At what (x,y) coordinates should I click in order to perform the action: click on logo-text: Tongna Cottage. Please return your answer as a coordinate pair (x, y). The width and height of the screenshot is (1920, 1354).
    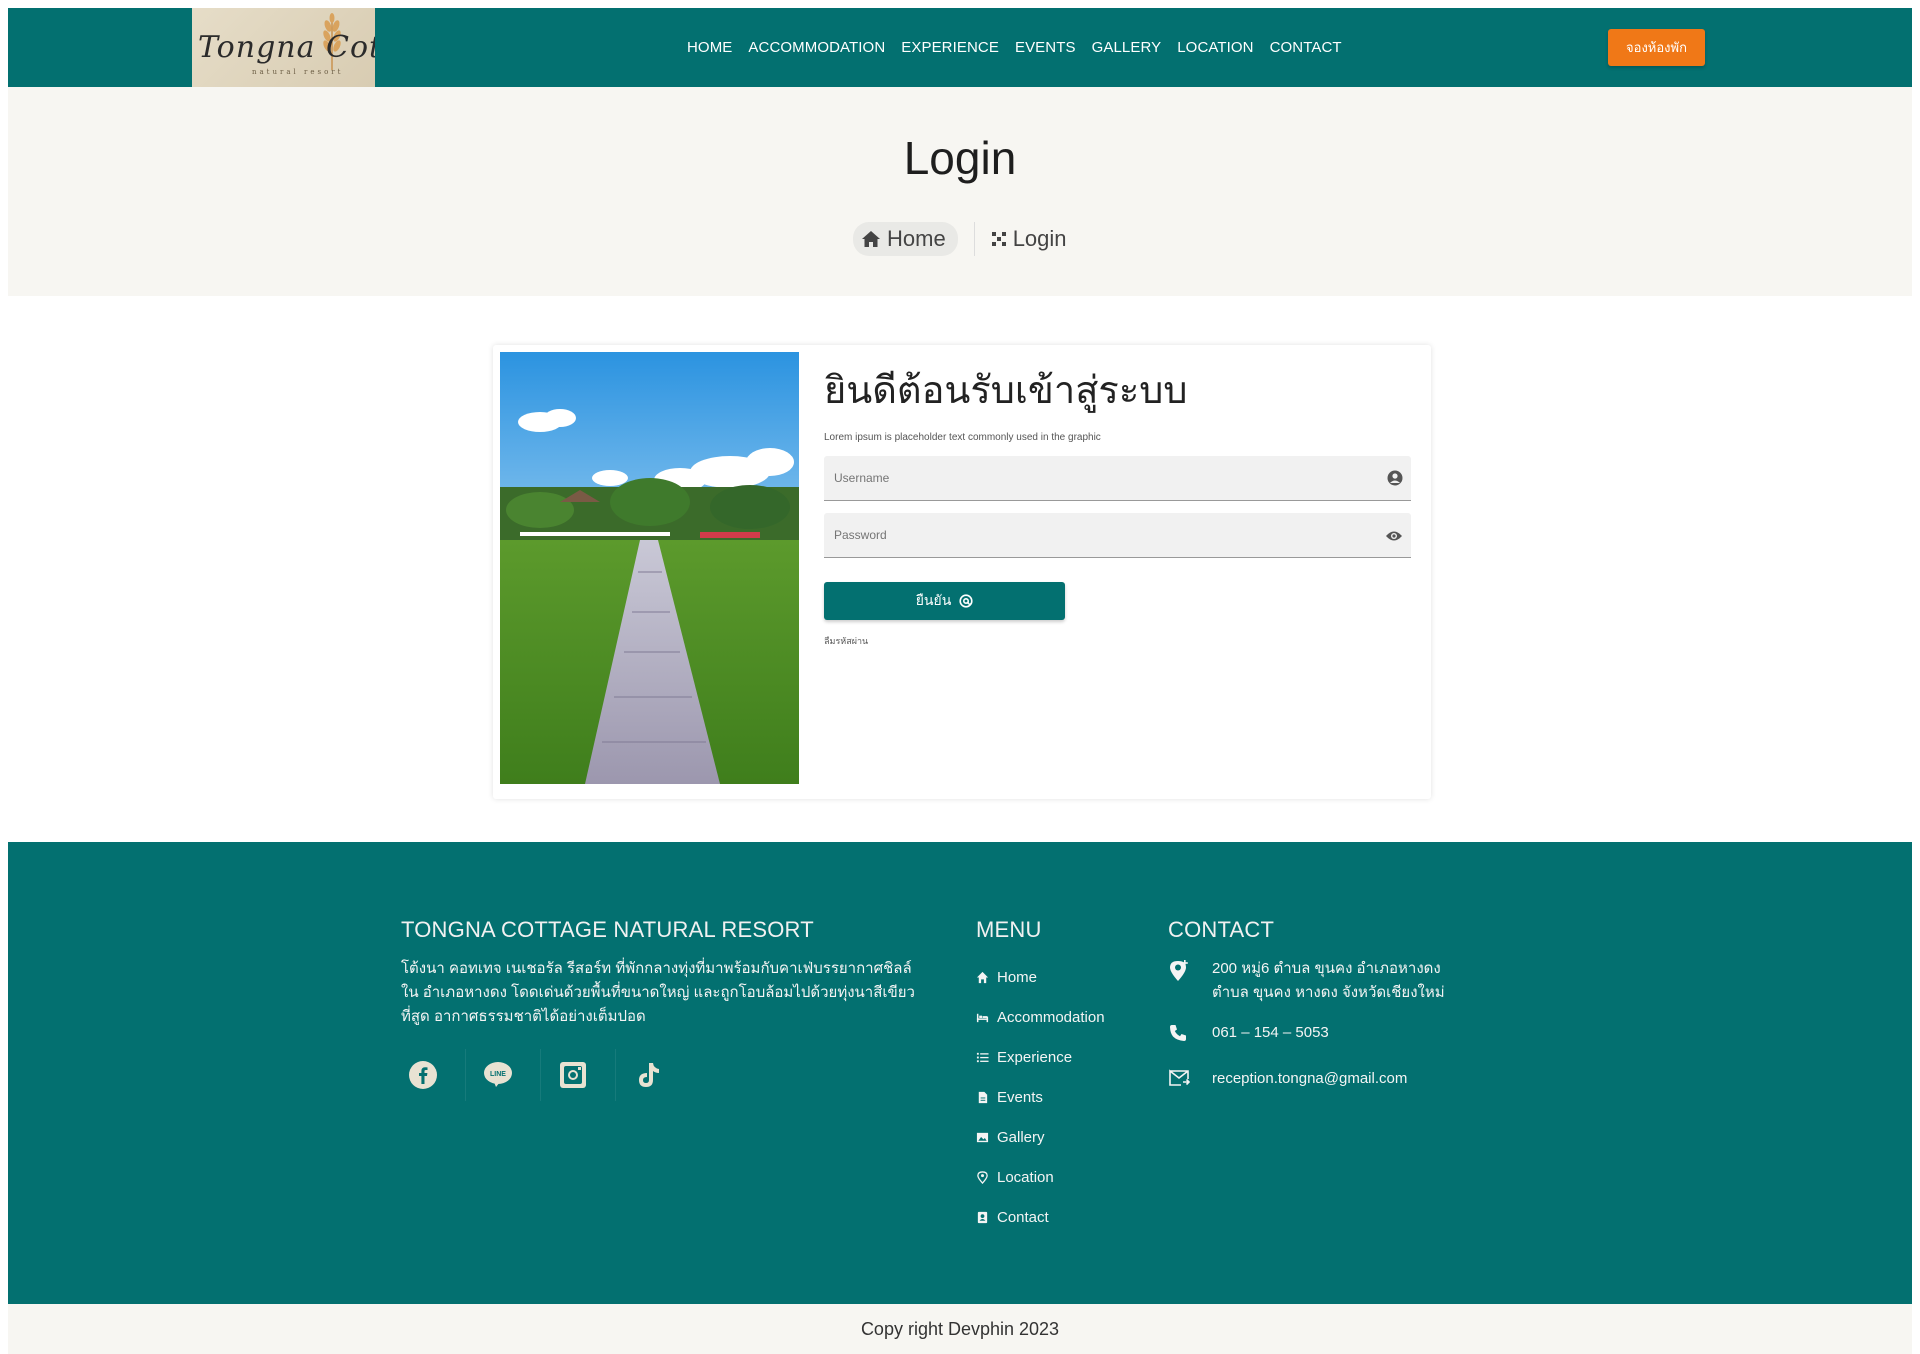
    Looking at the image, I should click on (286, 47).